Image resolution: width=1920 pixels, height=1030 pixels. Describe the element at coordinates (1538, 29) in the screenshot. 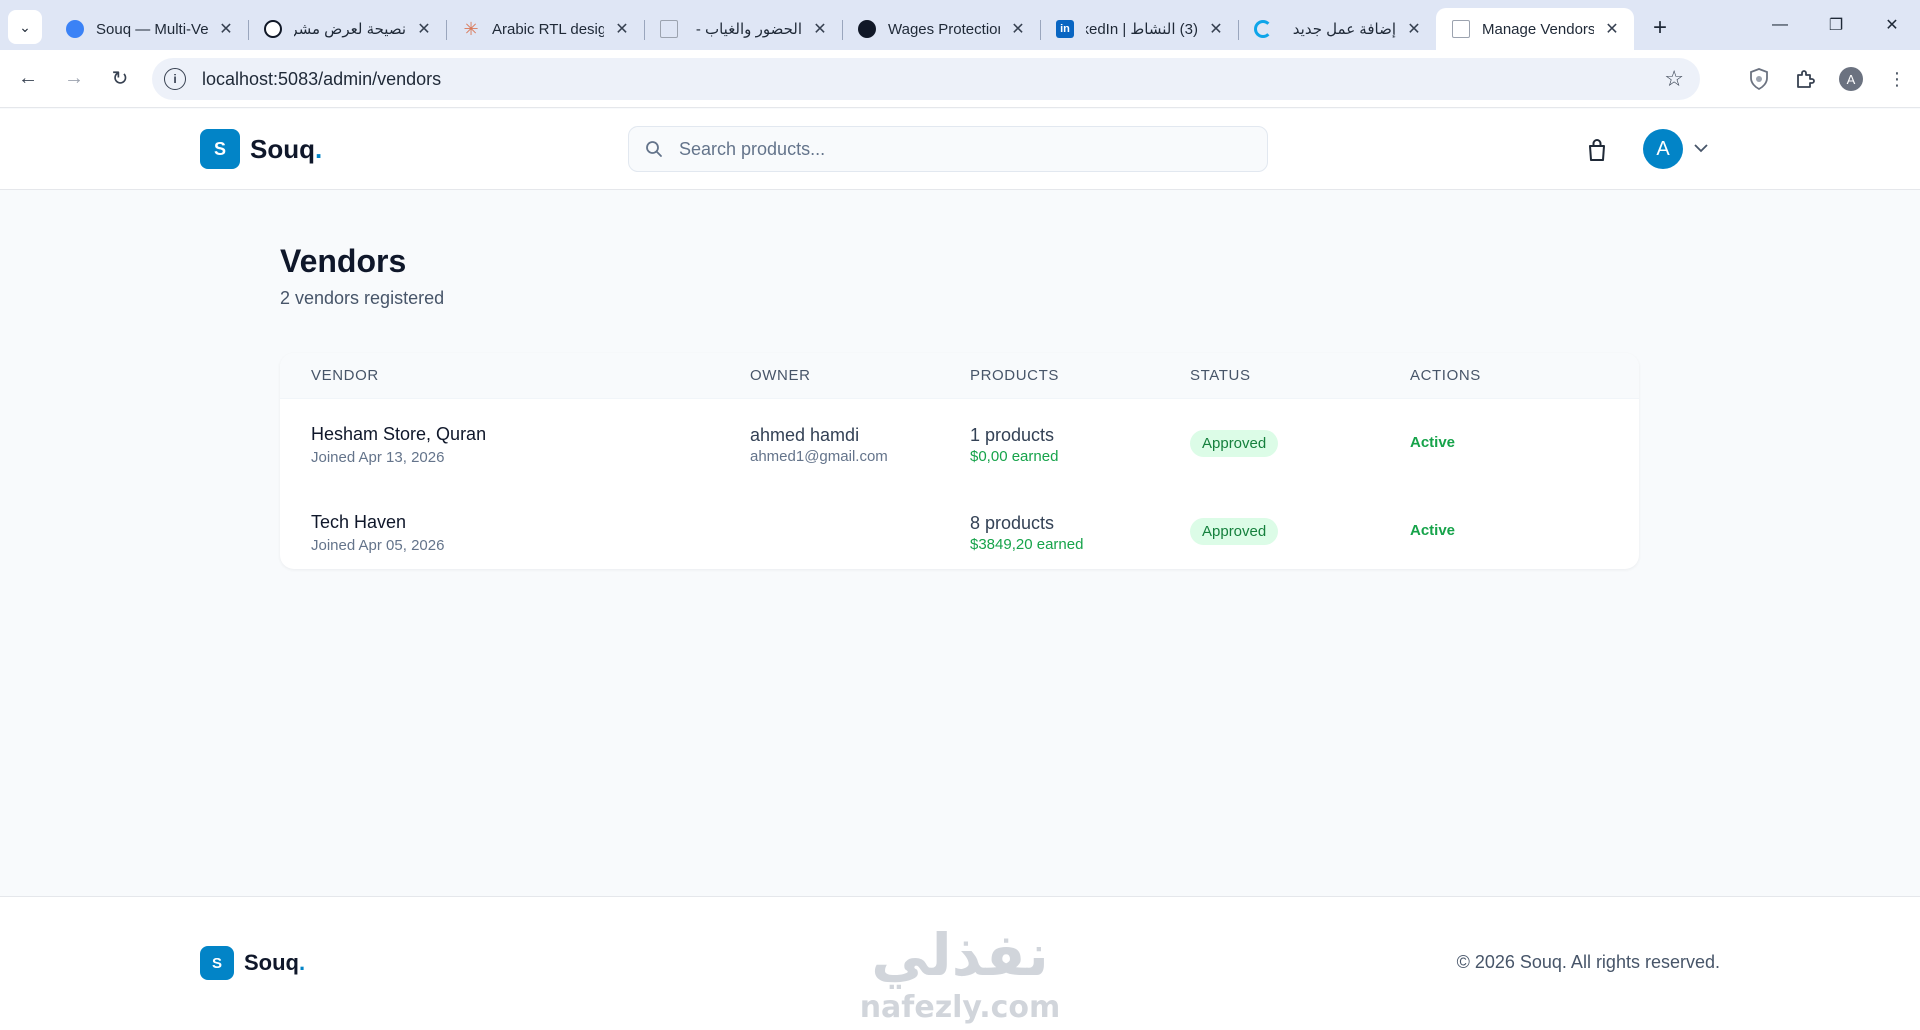

I see `tab-title: Manage Vendors` at that location.